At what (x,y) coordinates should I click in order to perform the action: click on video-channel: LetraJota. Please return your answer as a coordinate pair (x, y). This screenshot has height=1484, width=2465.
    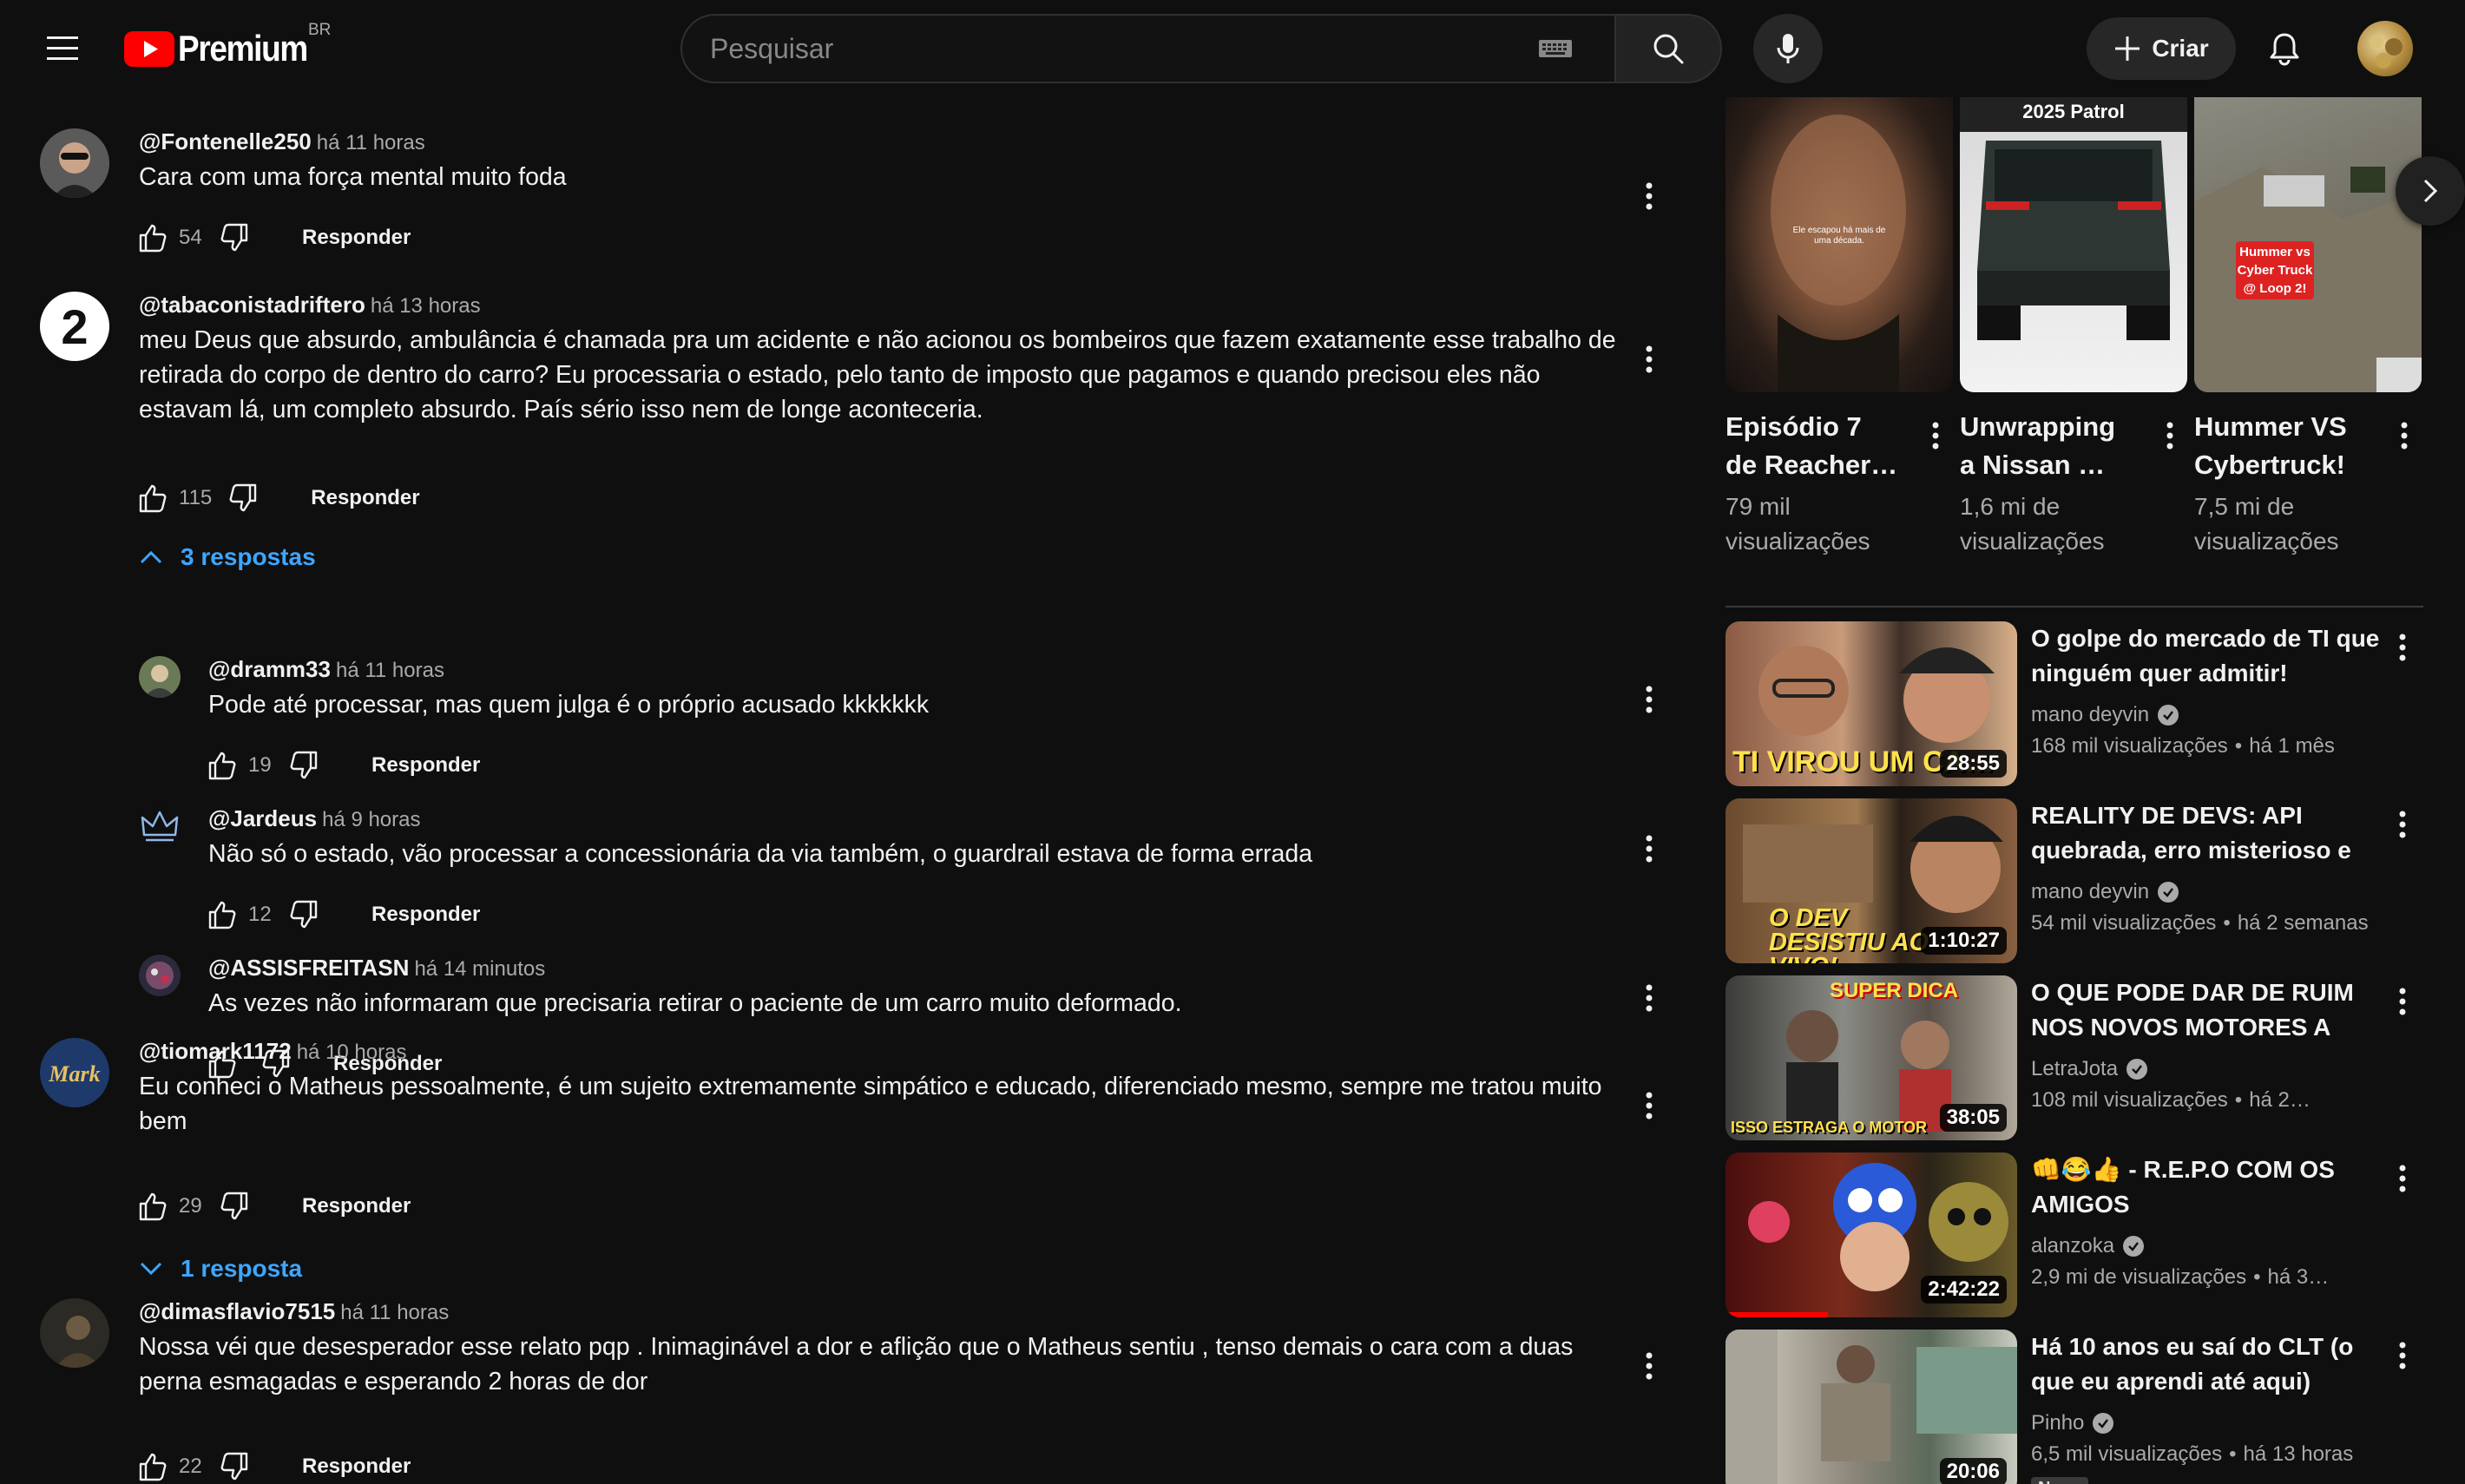
    Looking at the image, I should click on (2090, 1069).